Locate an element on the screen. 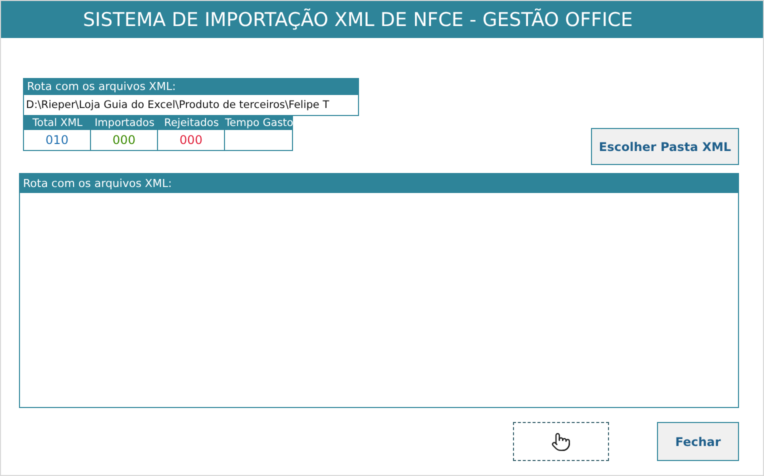  choose-folder-button: Escolher Pasta XML is located at coordinates (665, 146).